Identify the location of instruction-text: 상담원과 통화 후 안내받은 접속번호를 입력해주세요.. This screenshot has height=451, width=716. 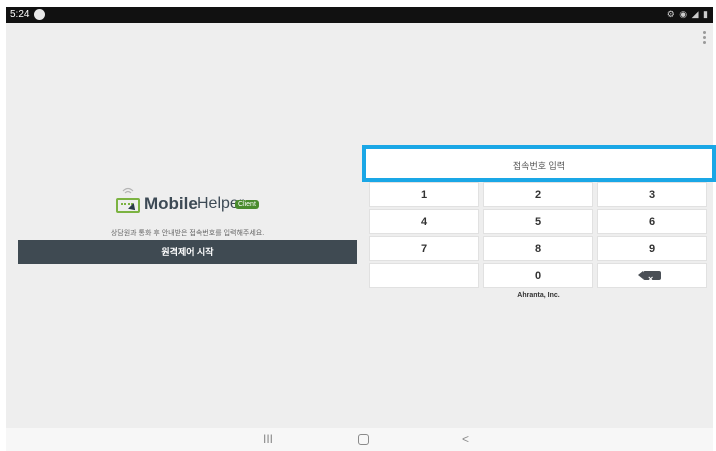
(187, 233).